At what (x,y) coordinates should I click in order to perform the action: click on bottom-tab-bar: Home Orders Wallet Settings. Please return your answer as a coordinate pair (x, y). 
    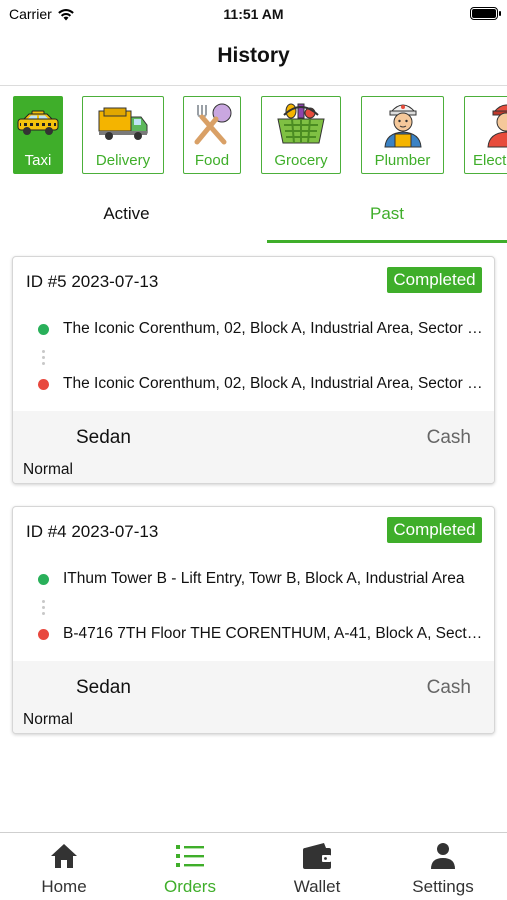
    Looking at the image, I should click on (253, 866).